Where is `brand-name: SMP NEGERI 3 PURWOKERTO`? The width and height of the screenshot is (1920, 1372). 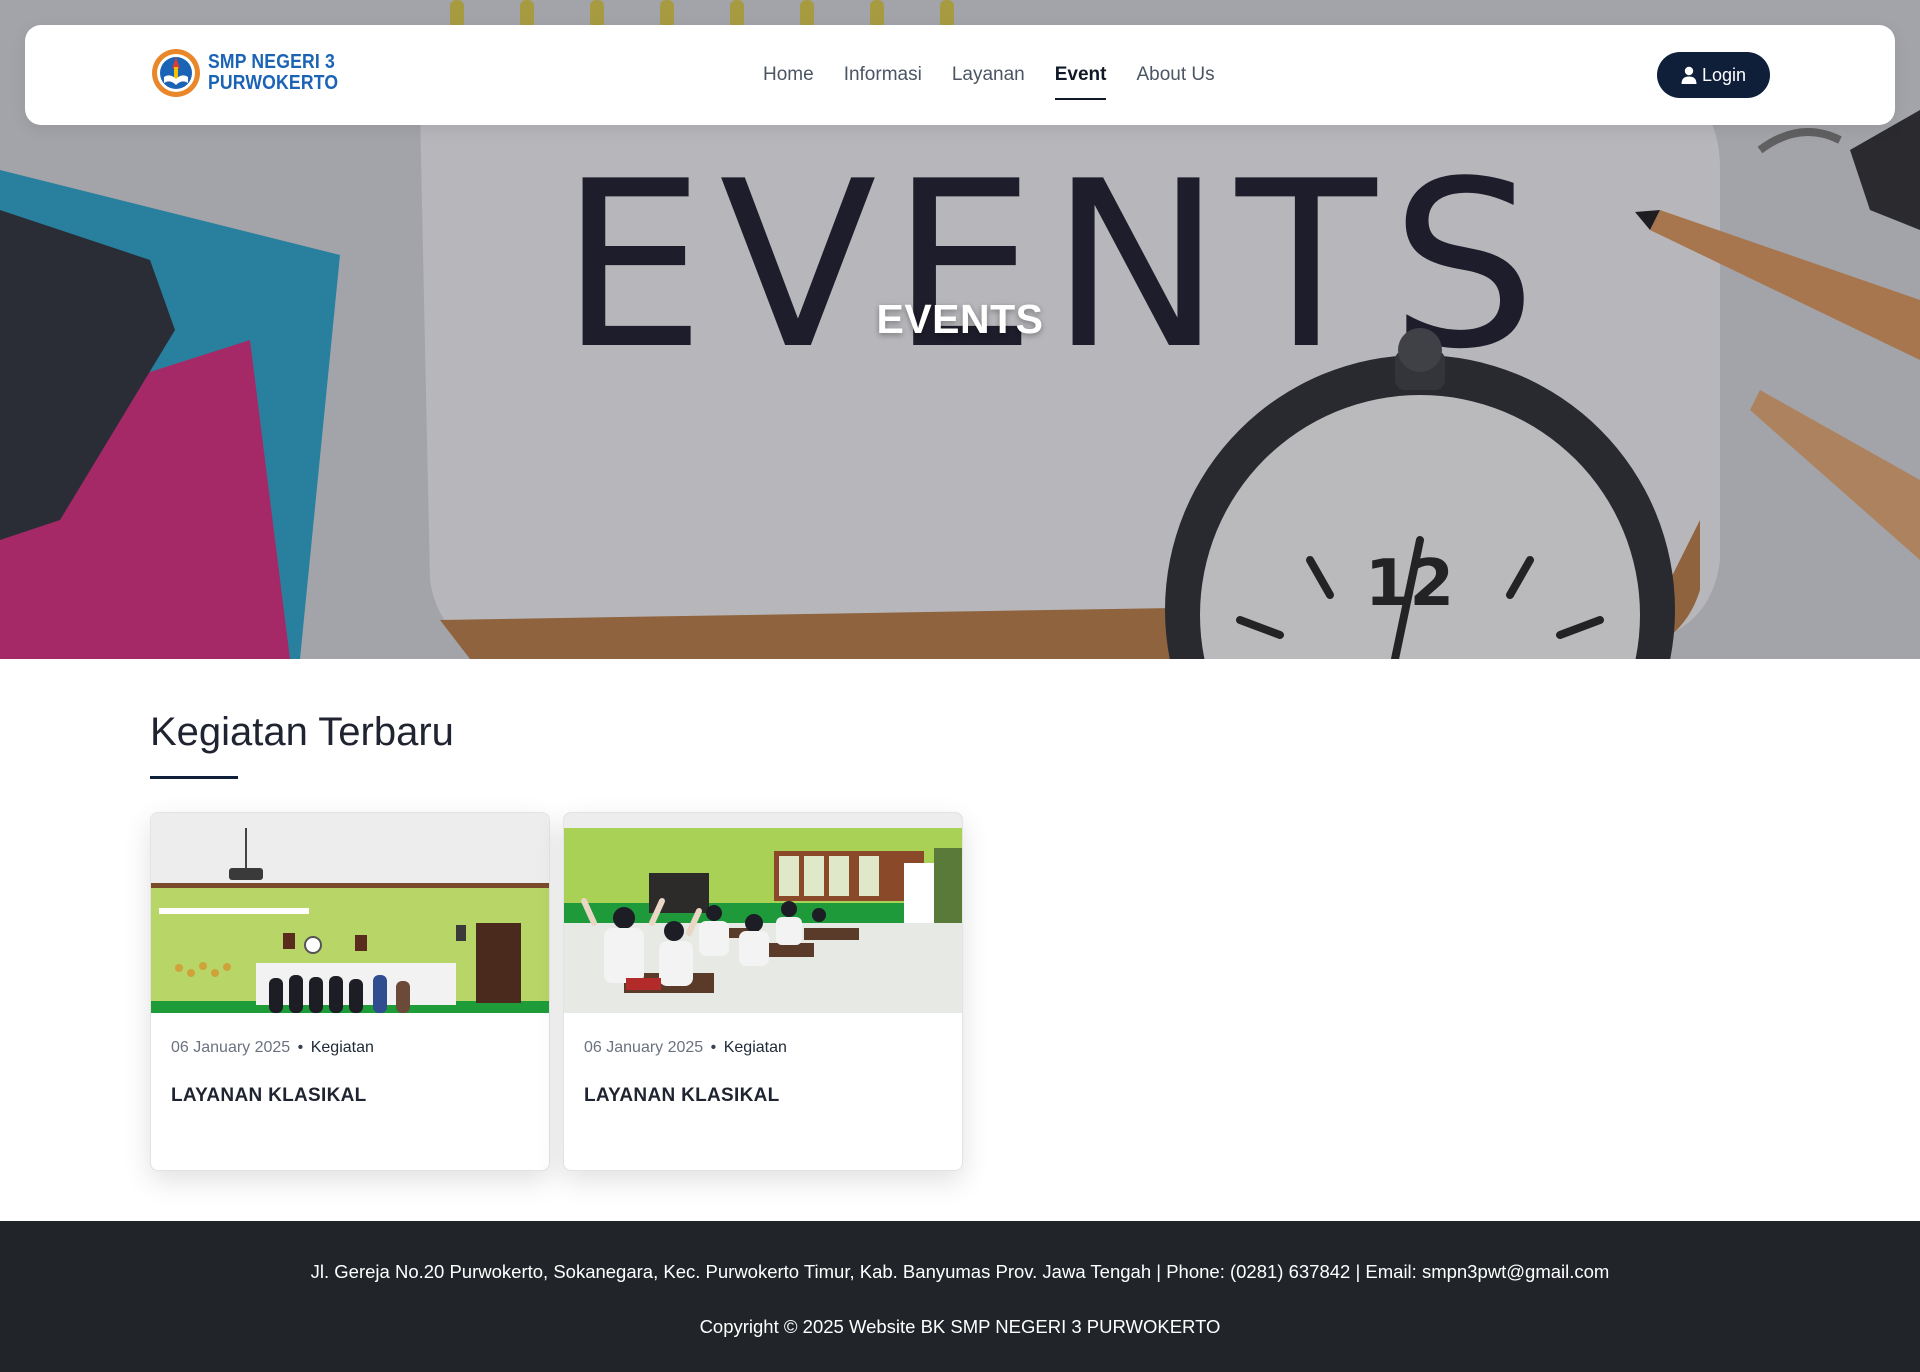
brand-name: SMP NEGERI 3 PURWOKERTO is located at coordinates (273, 73).